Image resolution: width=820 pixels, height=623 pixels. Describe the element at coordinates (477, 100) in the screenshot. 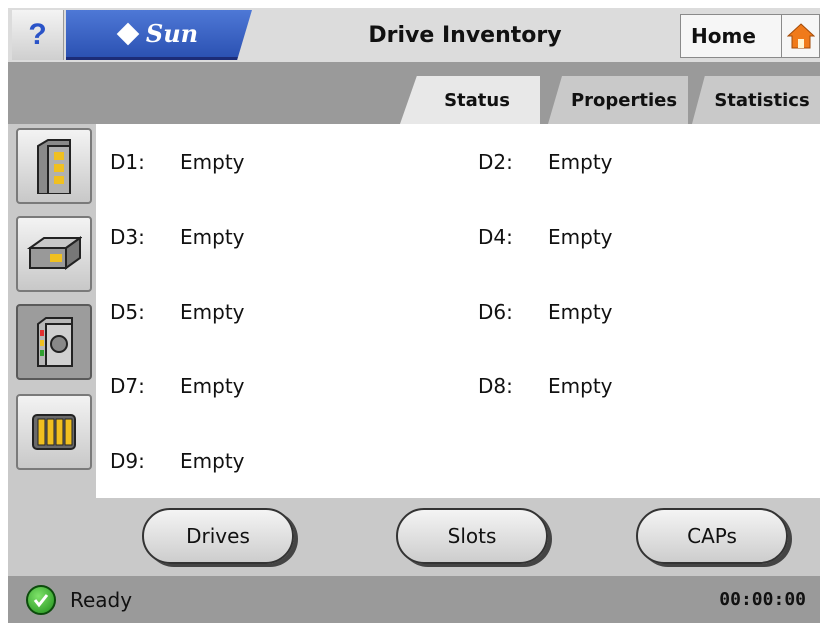

I see `tab-status-label: Status` at that location.